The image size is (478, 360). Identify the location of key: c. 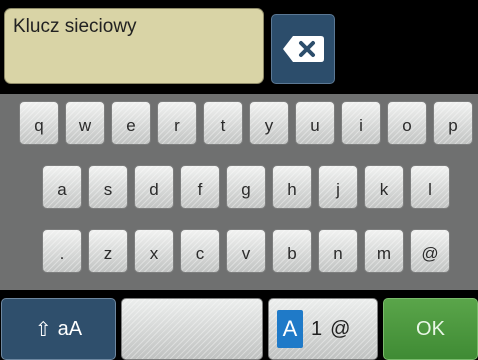
(200, 251).